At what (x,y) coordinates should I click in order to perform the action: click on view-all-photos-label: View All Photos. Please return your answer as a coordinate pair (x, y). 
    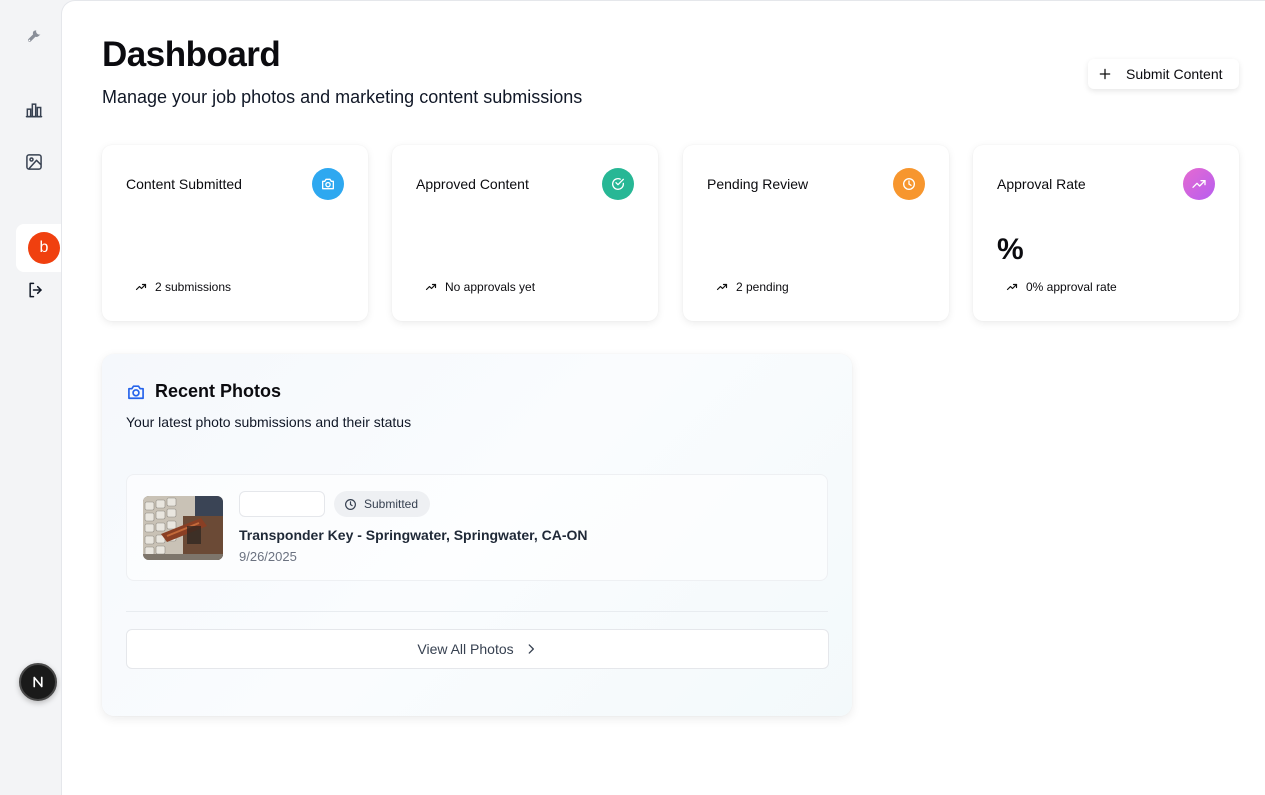
    Looking at the image, I should click on (465, 649).